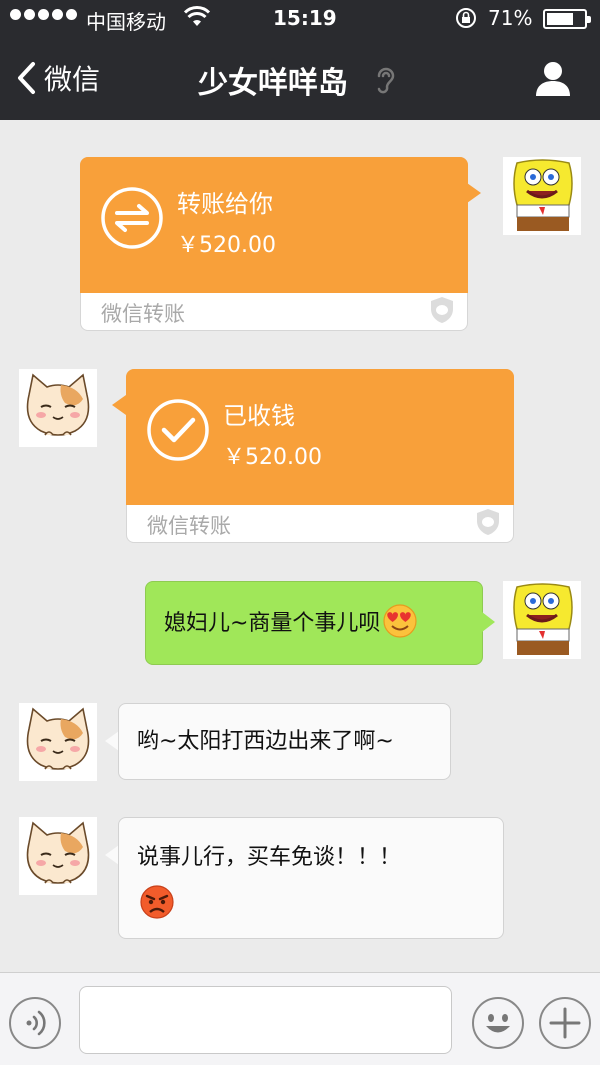 The width and height of the screenshot is (600, 1065). I want to click on chevron-left-icon, so click(26, 78).